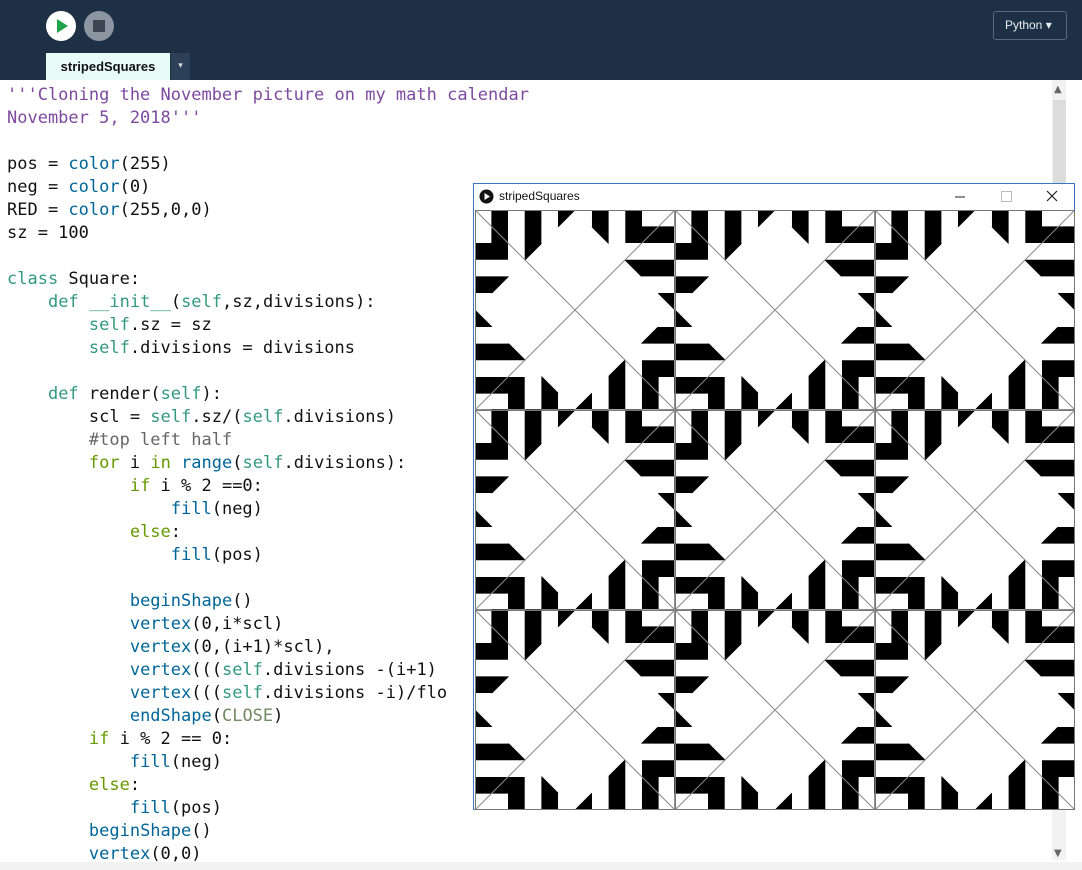 This screenshot has width=1082, height=870. Describe the element at coordinates (541, 866) in the screenshot. I see `horizontal-scrollbar` at that location.